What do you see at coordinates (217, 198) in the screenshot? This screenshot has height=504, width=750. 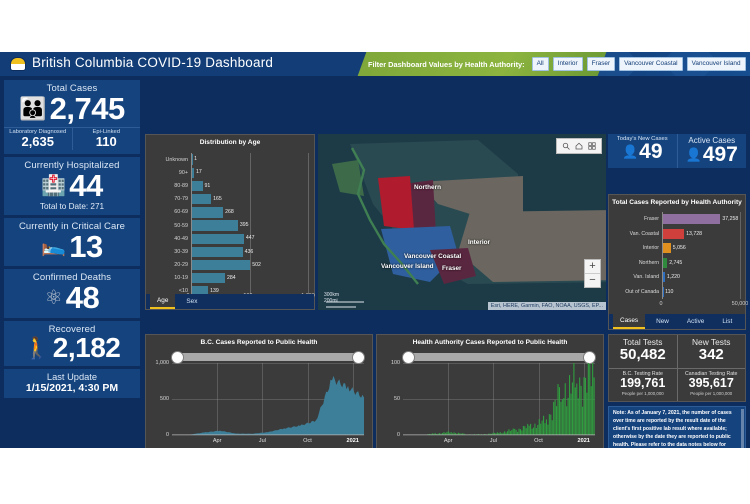 I see `age-bar-value: 165` at bounding box center [217, 198].